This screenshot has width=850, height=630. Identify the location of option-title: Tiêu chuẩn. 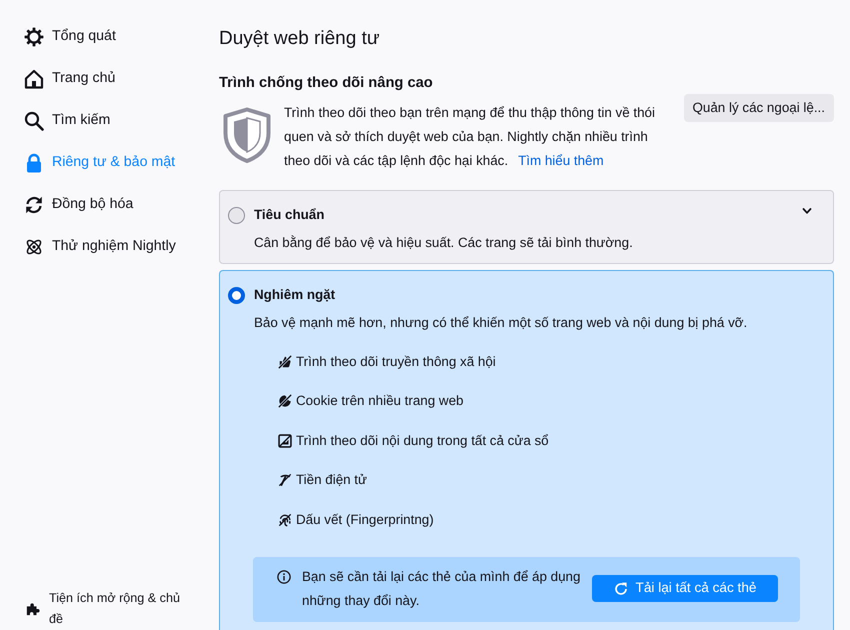
(289, 215).